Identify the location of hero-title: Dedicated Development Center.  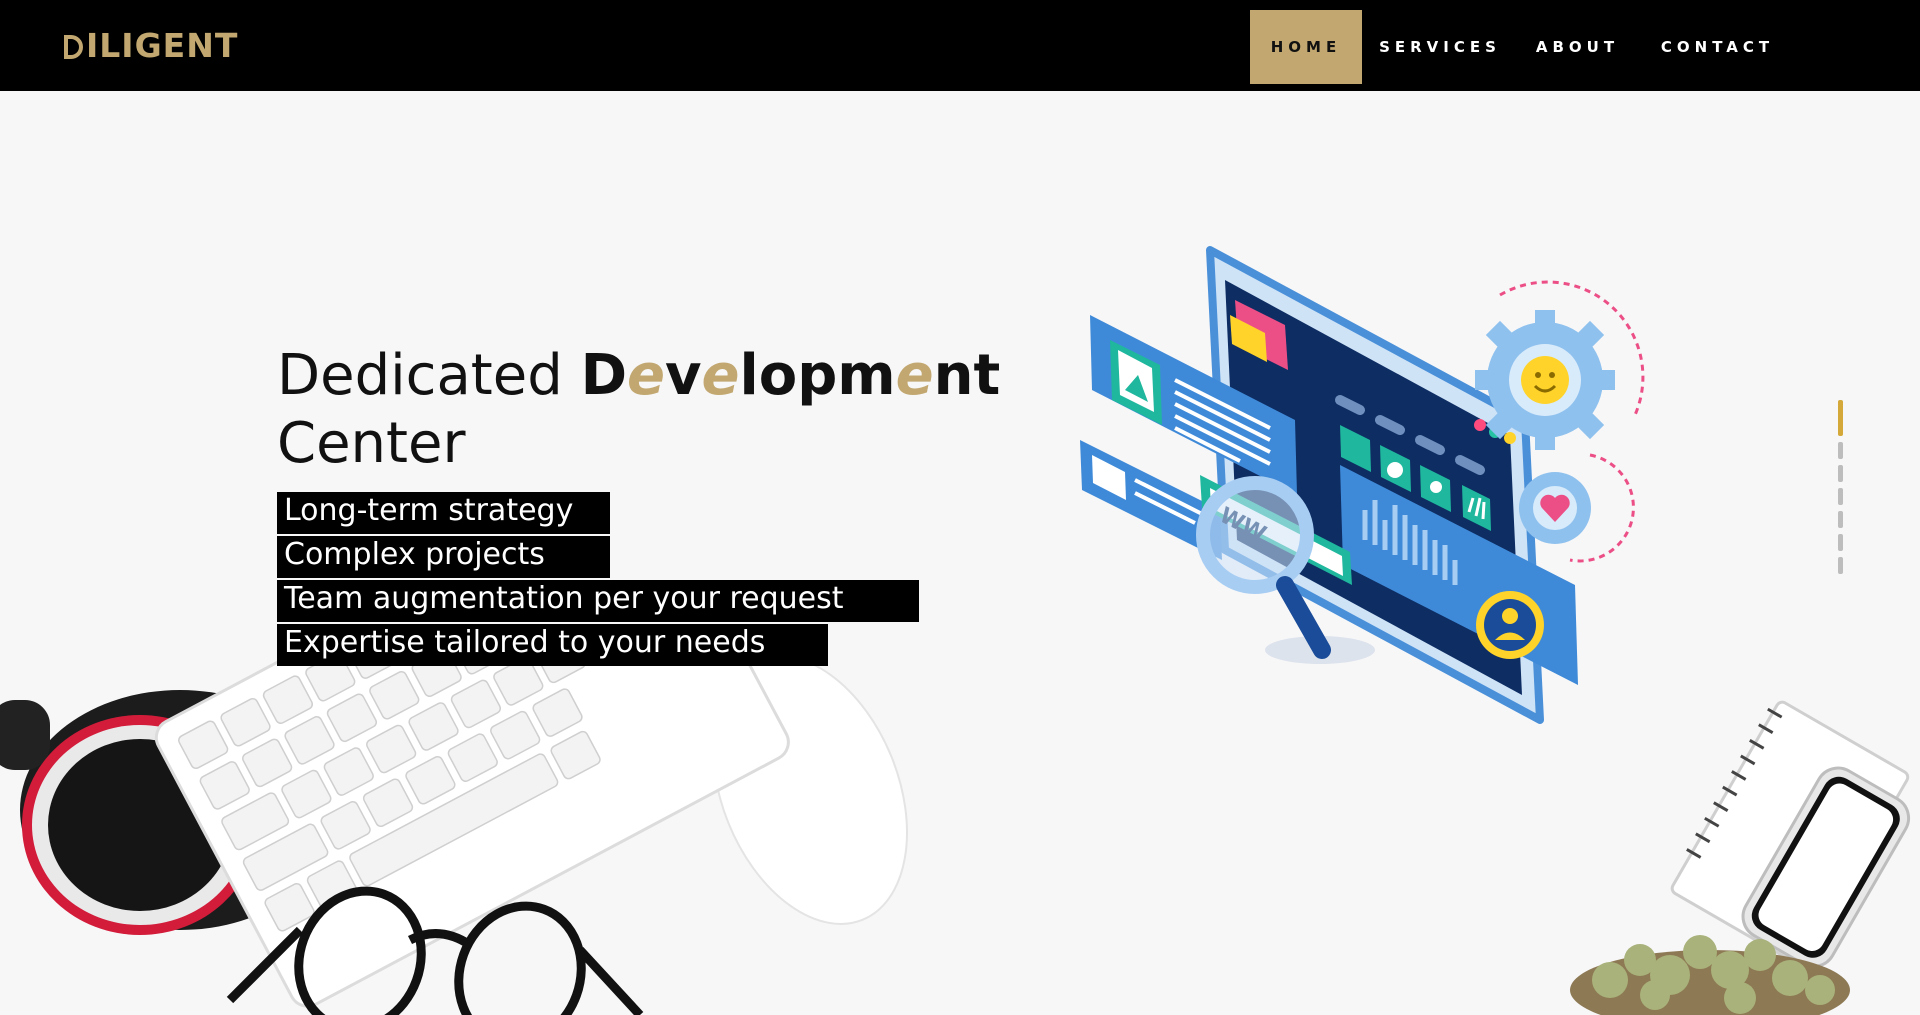
(657, 410).